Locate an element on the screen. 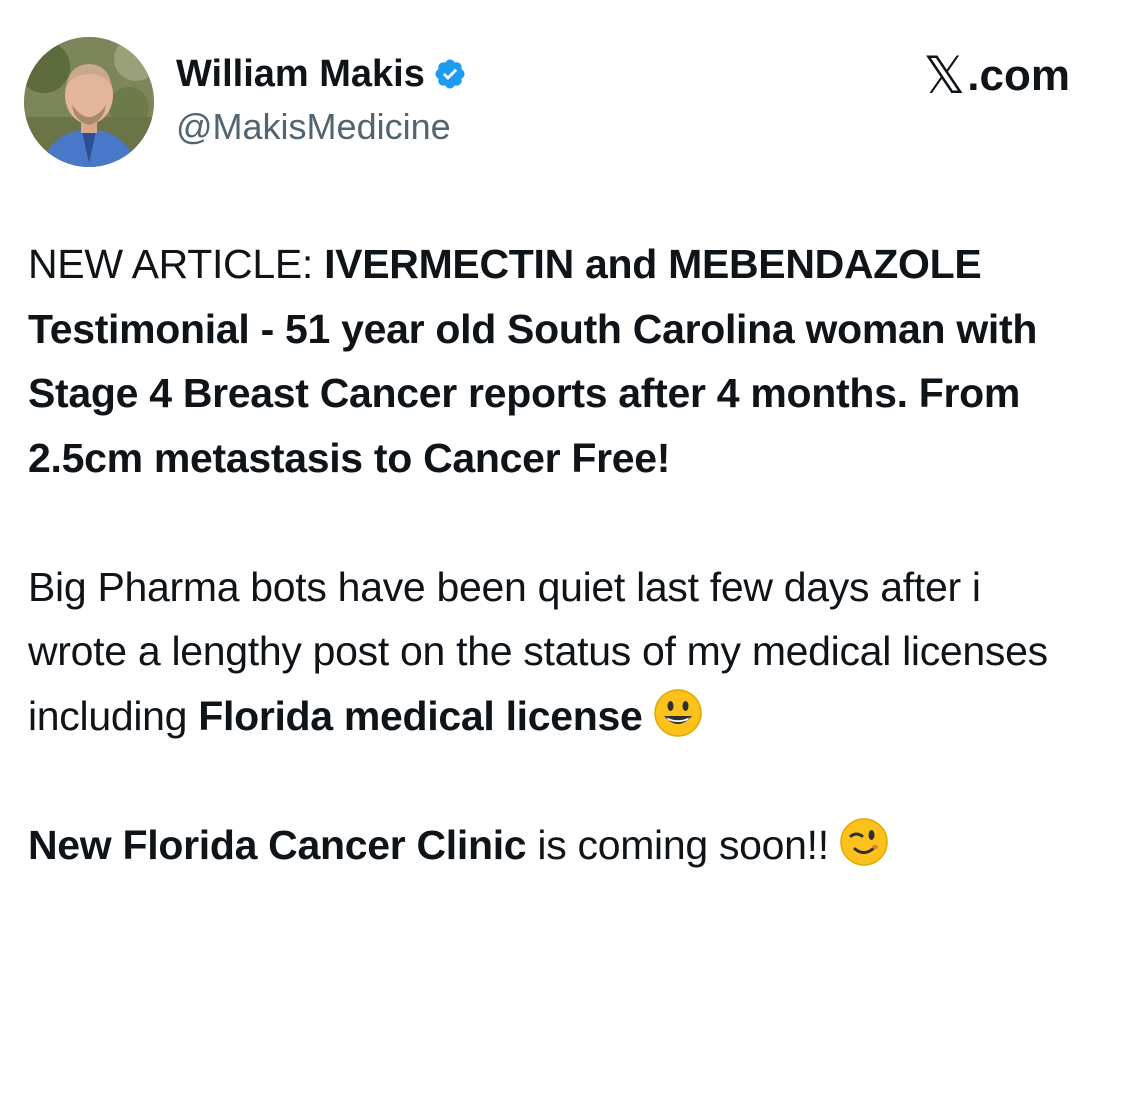 This screenshot has width=1125, height=1103. avatar is located at coordinates (89, 102).